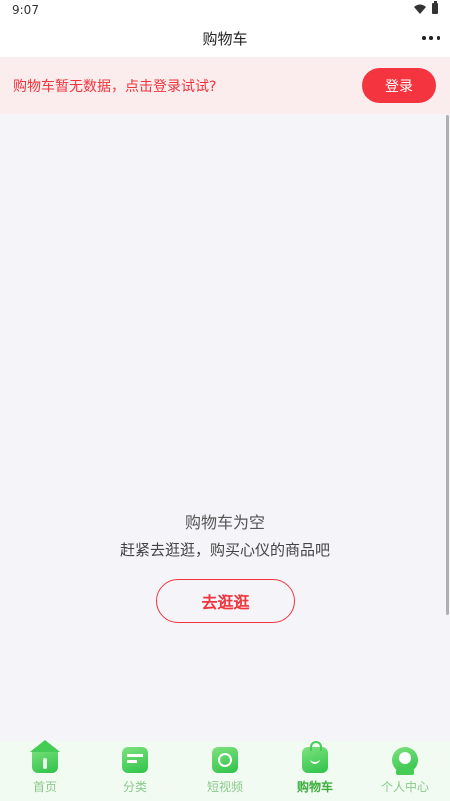 The width and height of the screenshot is (450, 801). I want to click on category-icon, so click(135, 760).